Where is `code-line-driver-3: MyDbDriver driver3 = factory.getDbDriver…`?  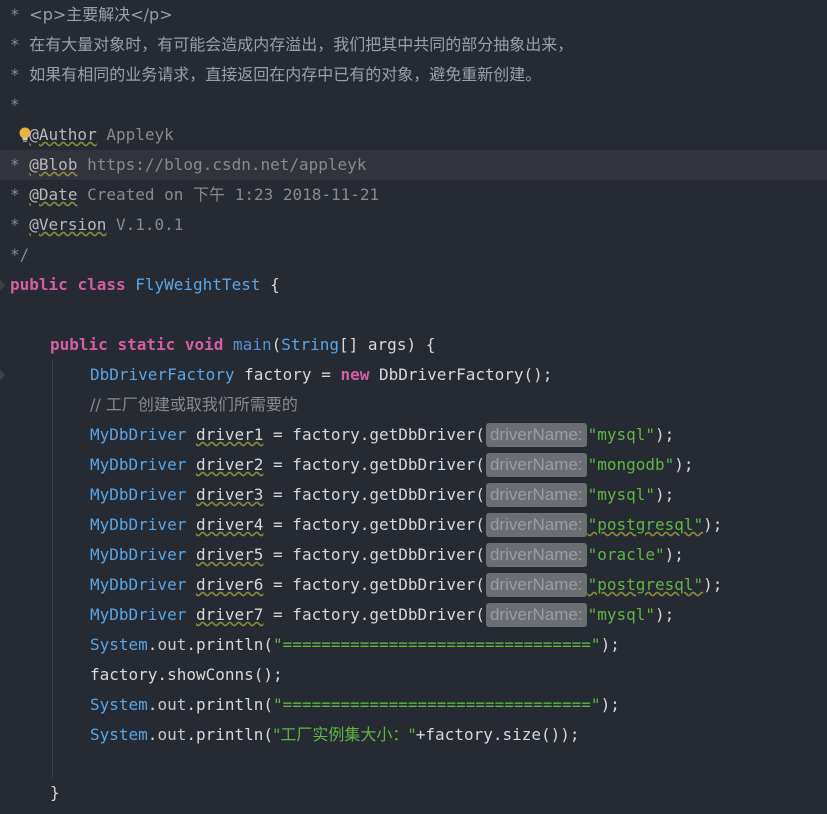 code-line-driver-3: MyDbDriver driver3 = factory.getDbDriver… is located at coordinates (413, 495).